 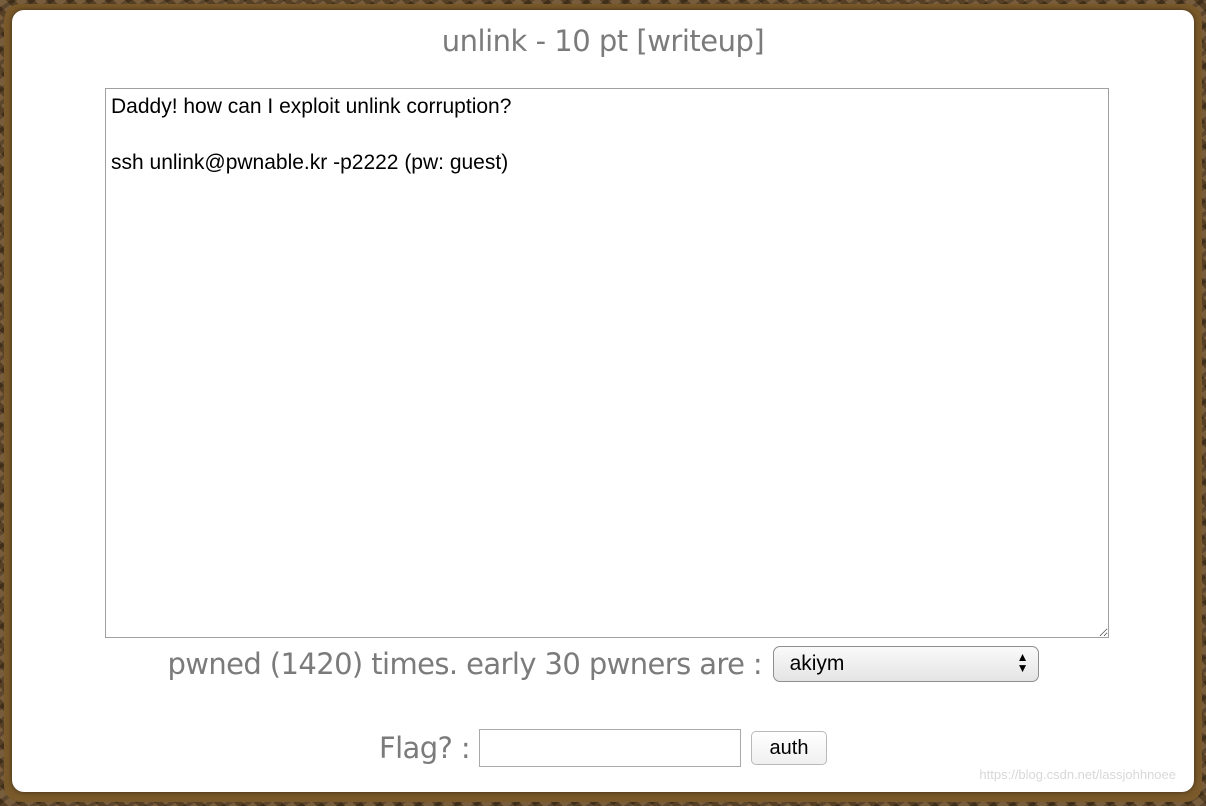 I want to click on flag-input, so click(x=609, y=748).